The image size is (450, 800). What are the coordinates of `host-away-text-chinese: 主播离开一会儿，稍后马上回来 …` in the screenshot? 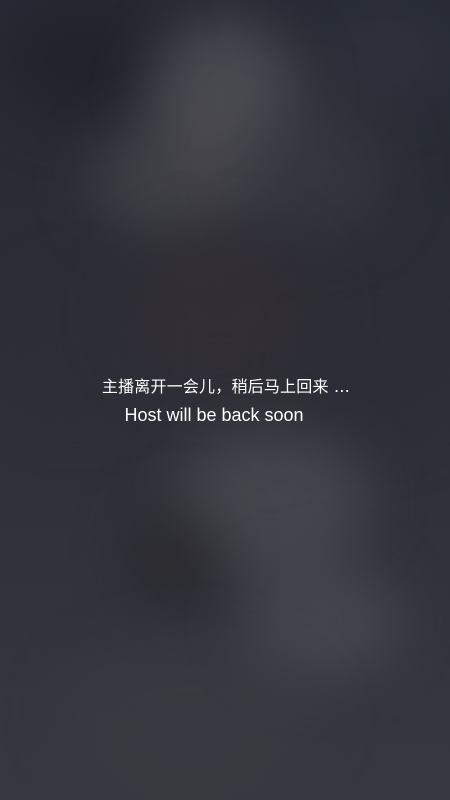 It's located at (226, 386).